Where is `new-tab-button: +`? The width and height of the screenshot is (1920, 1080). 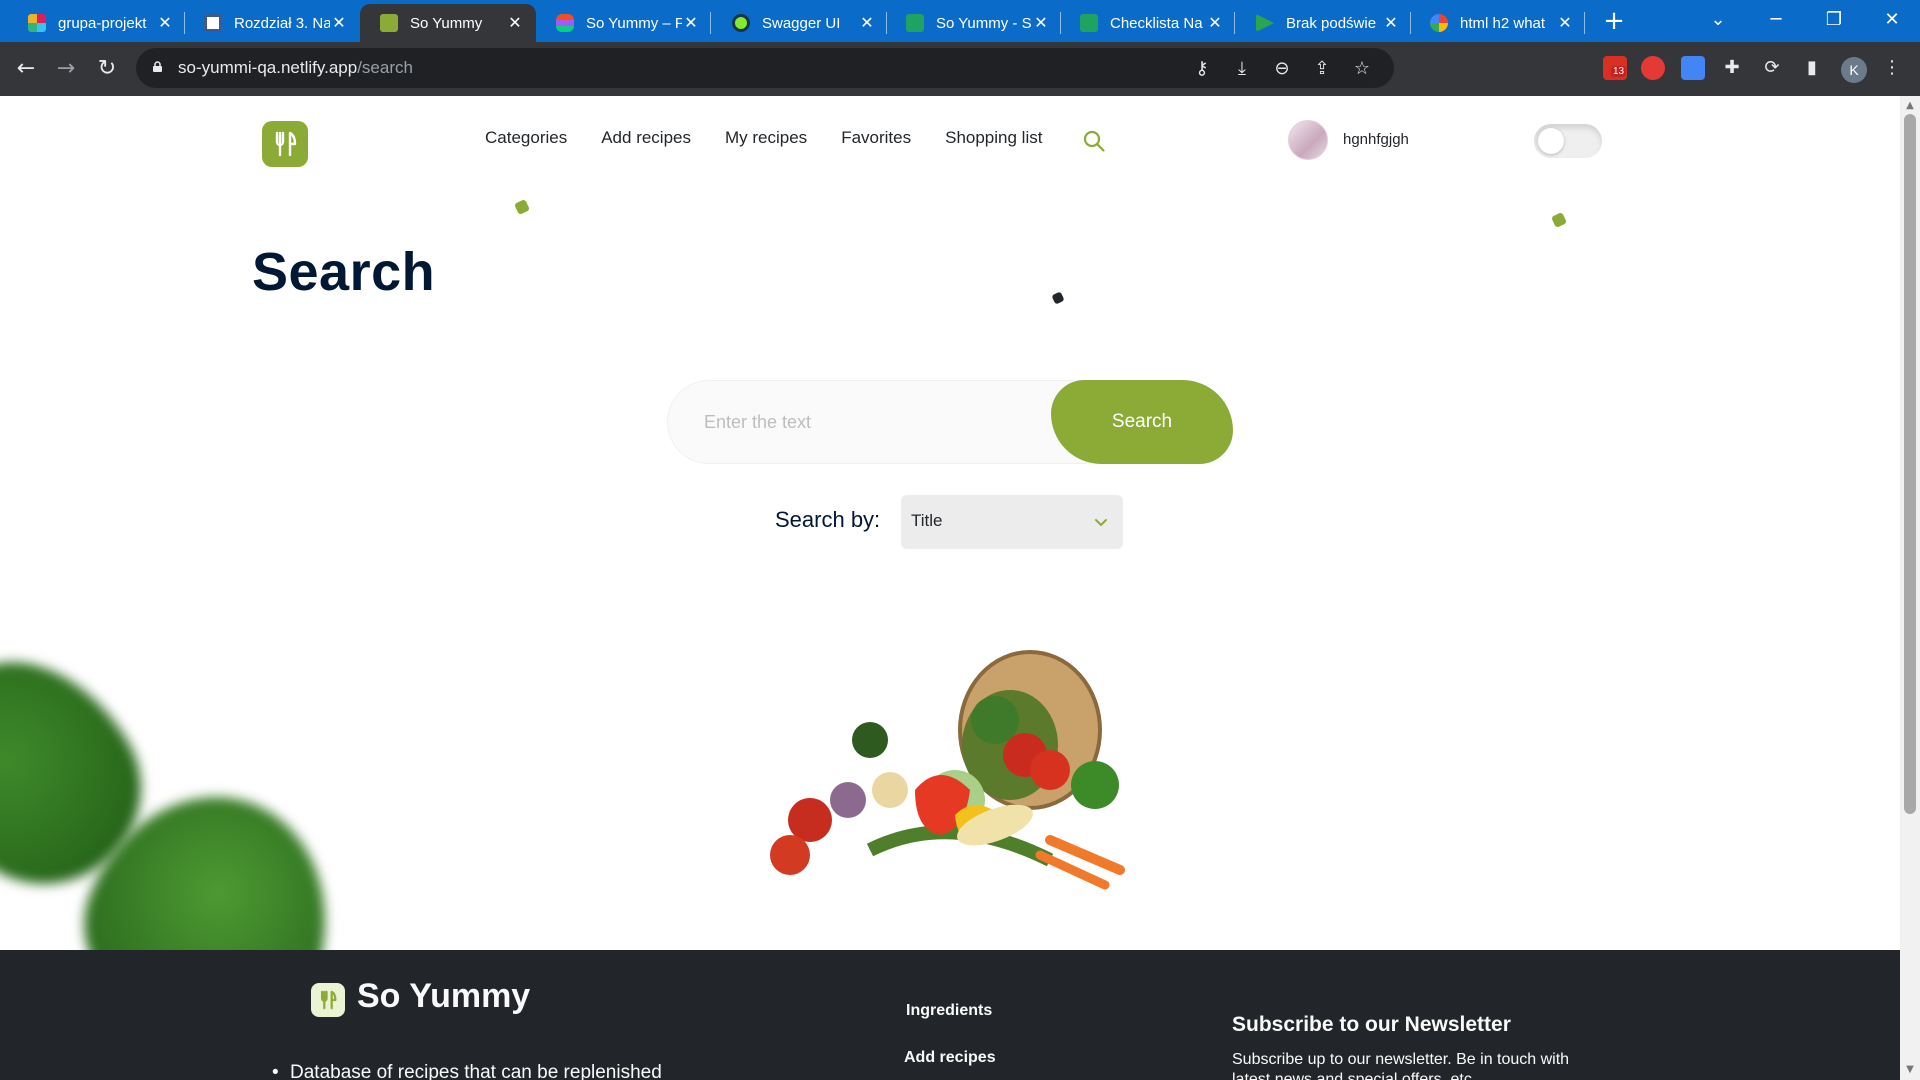 new-tab-button: + is located at coordinates (1614, 22).